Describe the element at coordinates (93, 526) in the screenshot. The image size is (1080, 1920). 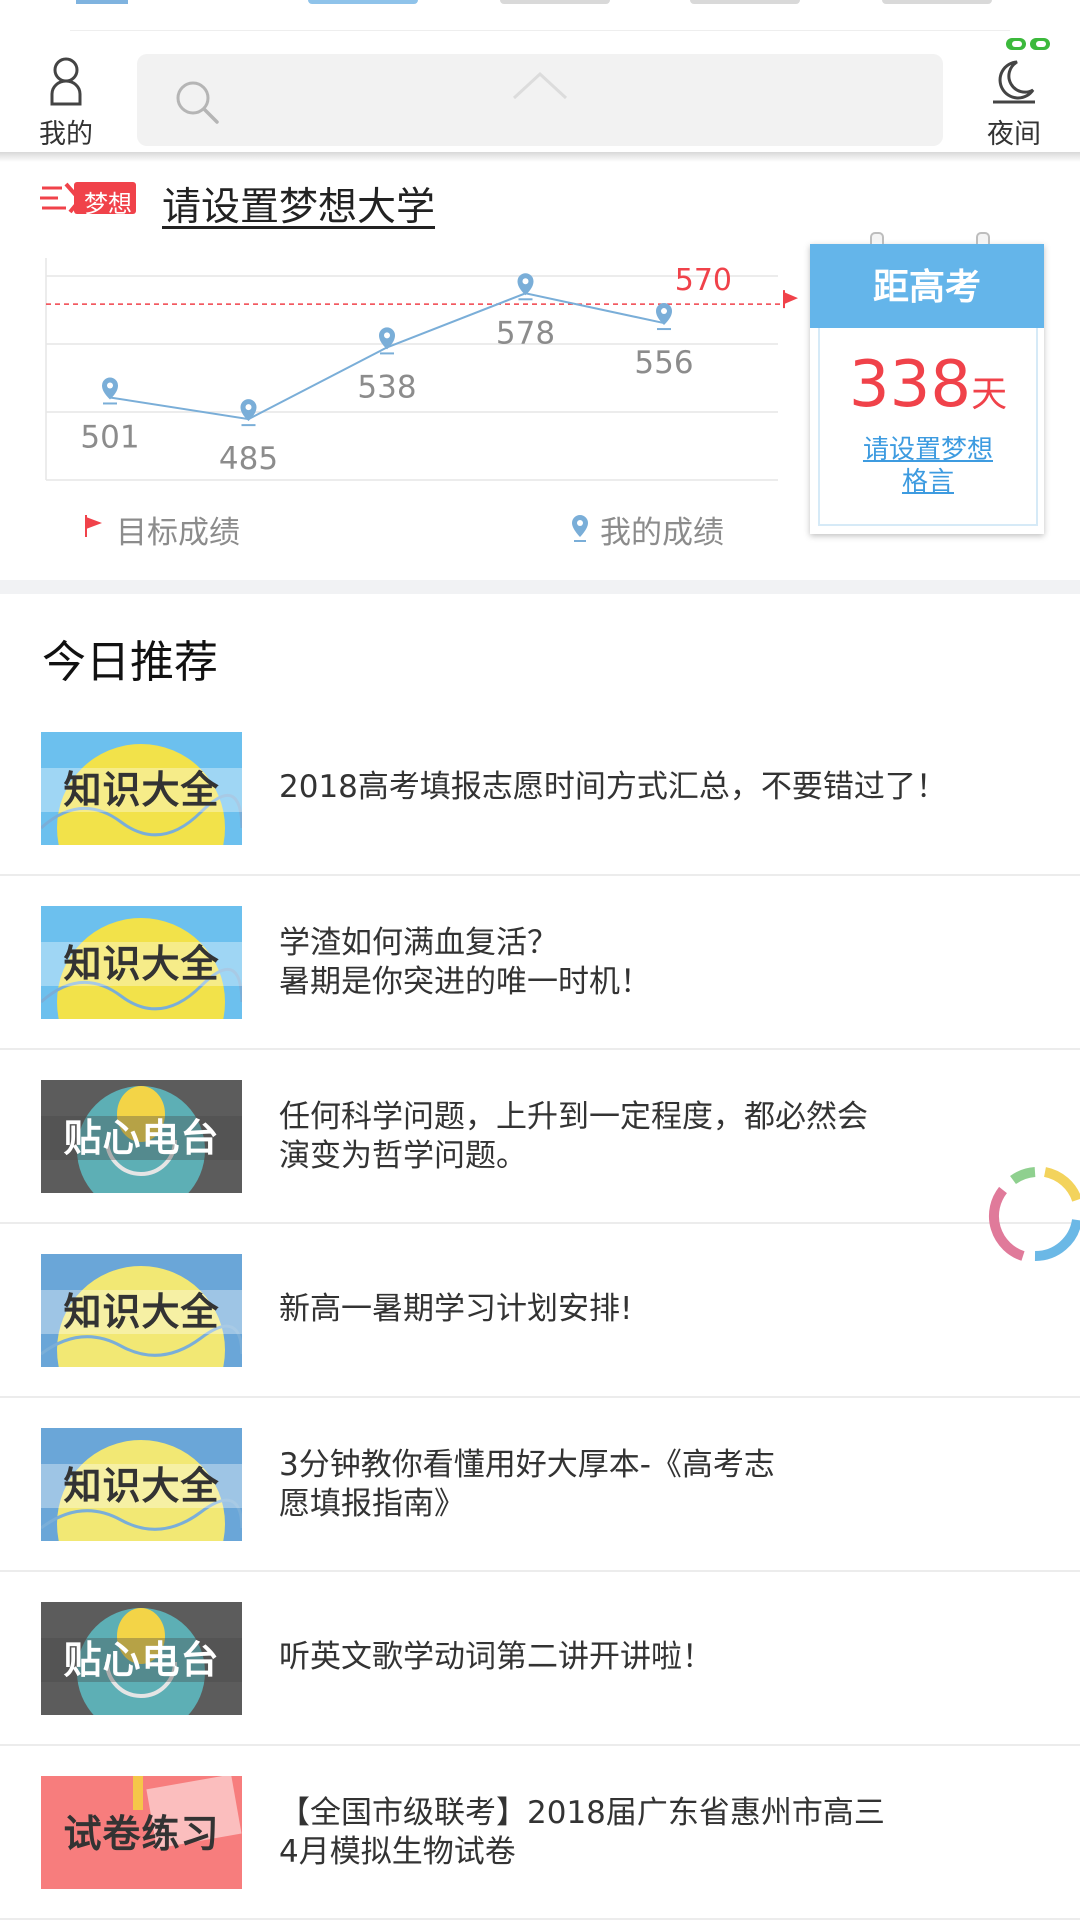
I see `red-flag-icon` at that location.